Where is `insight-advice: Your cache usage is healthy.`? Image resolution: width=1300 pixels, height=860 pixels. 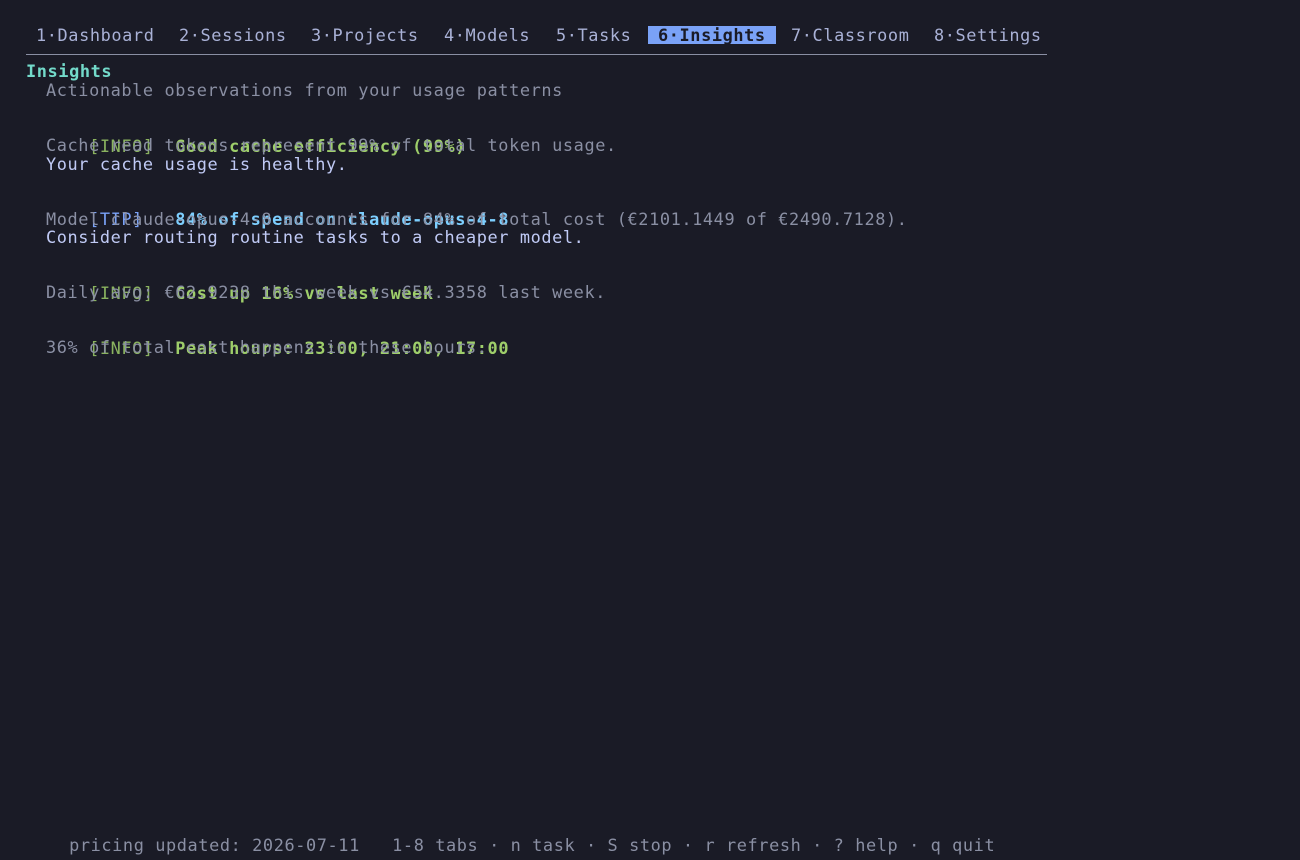
insight-advice: Your cache usage is healthy. is located at coordinates (197, 164).